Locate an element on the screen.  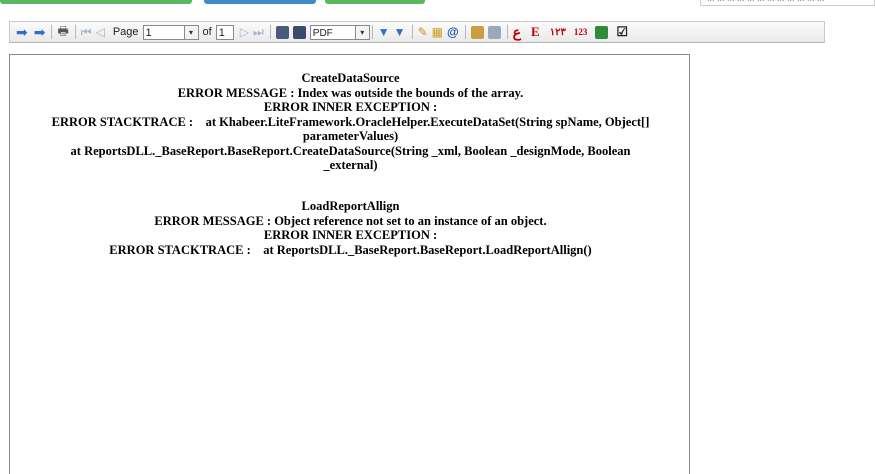
previous-page-icon: ◁ is located at coordinates (100, 32).